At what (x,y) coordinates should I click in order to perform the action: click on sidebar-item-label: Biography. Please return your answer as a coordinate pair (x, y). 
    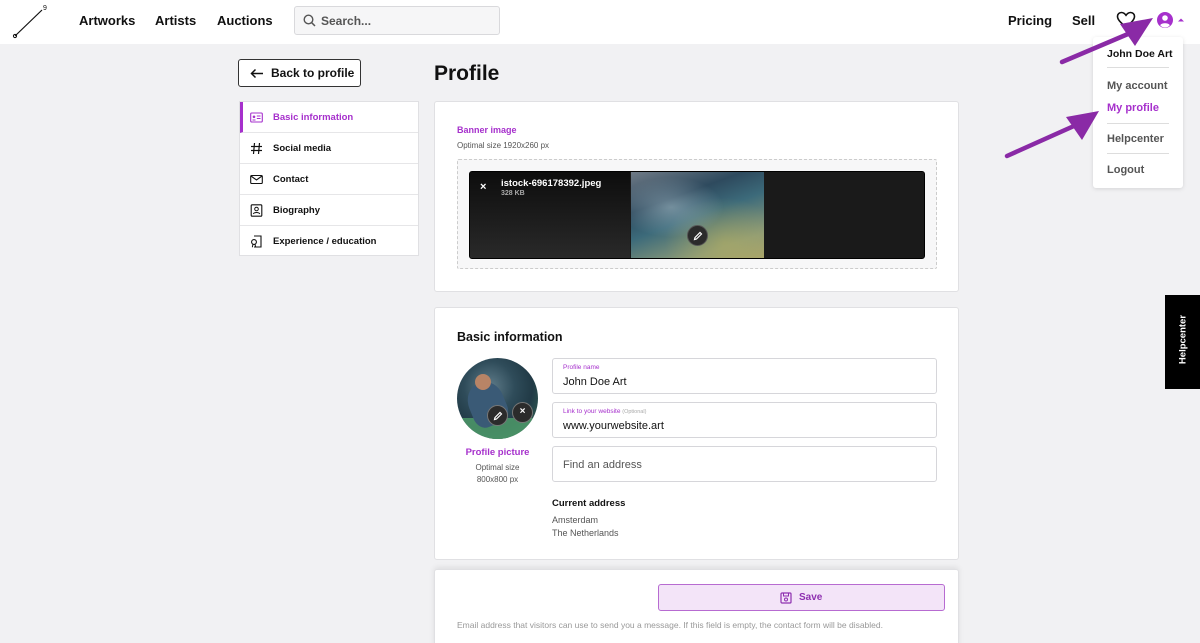
    Looking at the image, I should click on (296, 210).